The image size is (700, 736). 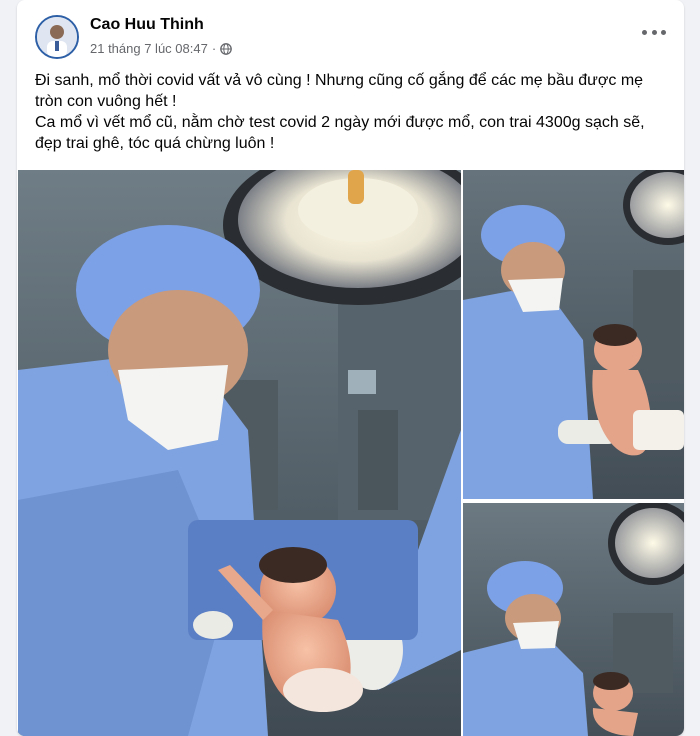 I want to click on side-photo-1-image, so click(x=573, y=334).